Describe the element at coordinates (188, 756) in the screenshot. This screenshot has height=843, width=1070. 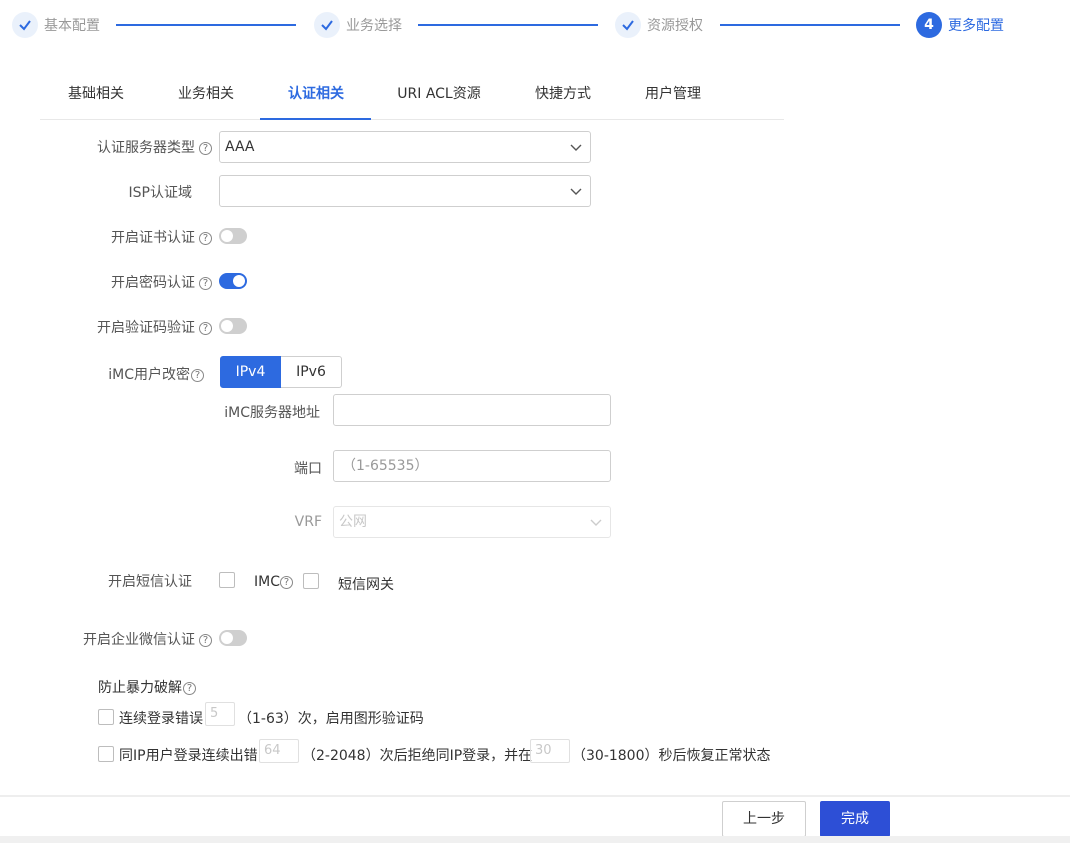
I see `rule2-prefix: 同IP用户登录连续出错` at that location.